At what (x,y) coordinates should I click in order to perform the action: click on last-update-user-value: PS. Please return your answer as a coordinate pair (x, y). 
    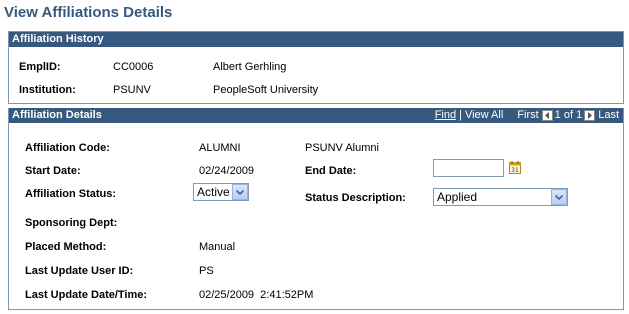
    Looking at the image, I should click on (206, 271).